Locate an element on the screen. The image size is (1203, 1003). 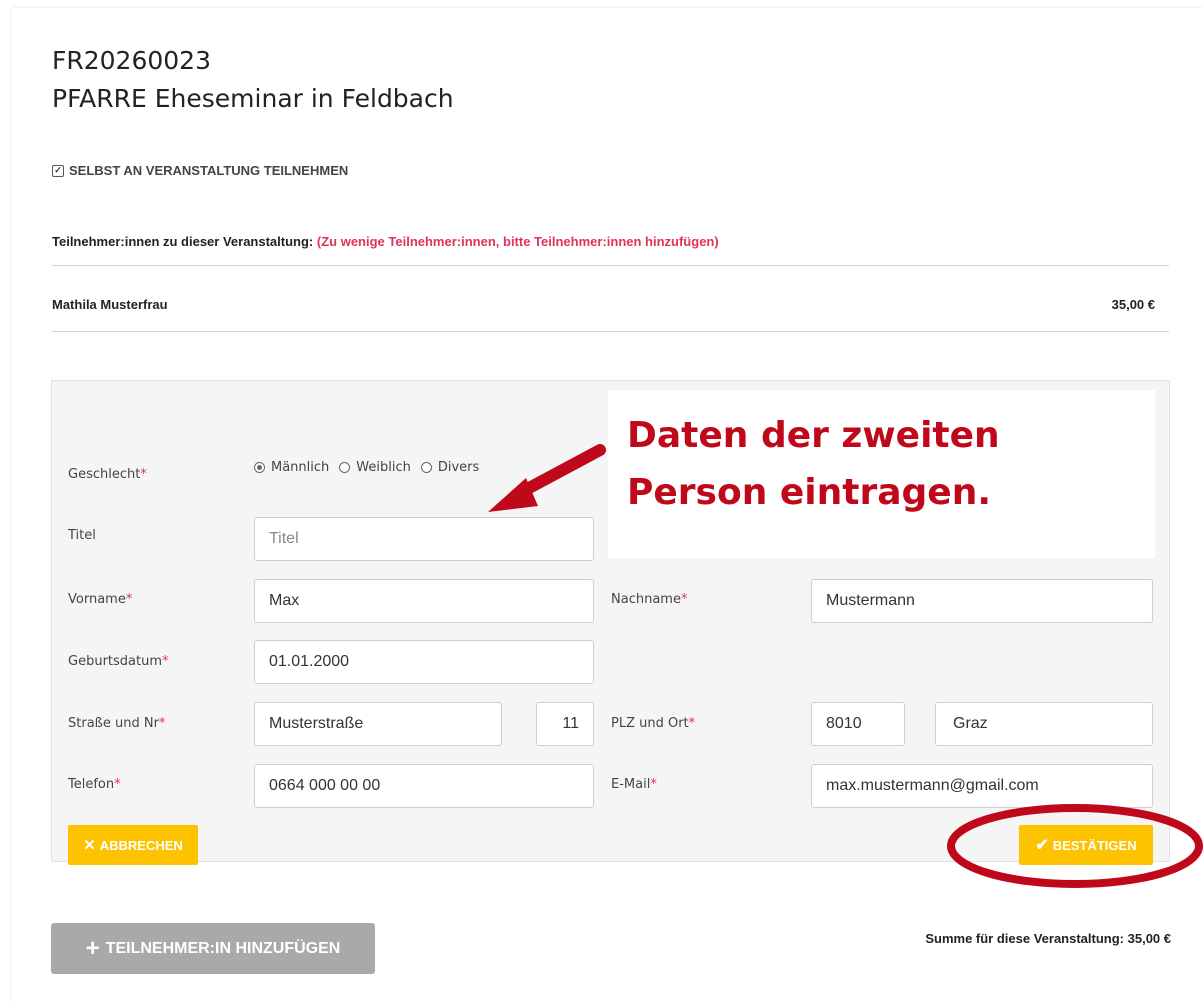
gender-option-diverse: Divers is located at coordinates (449, 467).